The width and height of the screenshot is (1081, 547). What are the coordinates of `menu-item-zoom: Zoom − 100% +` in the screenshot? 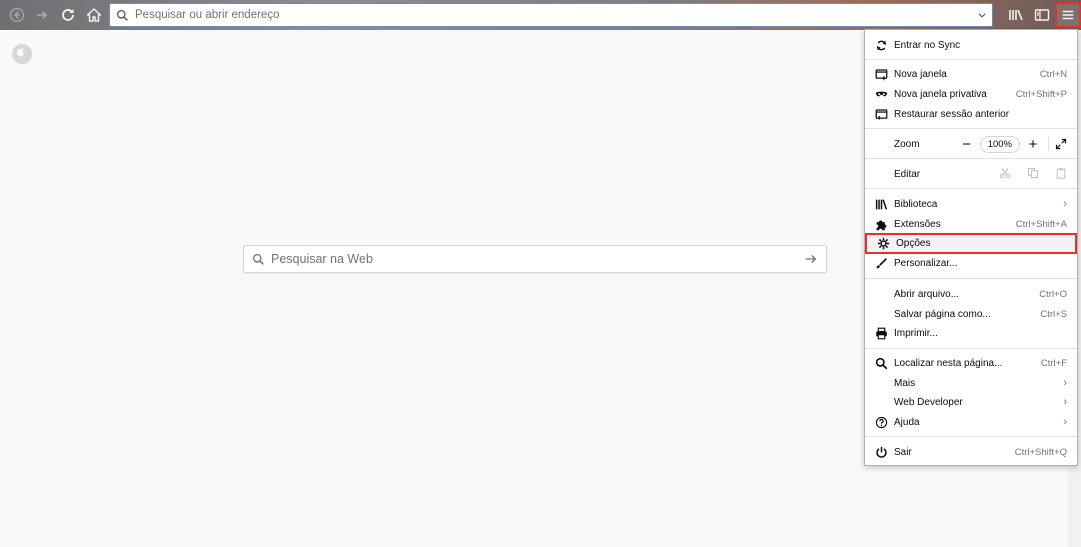 It's located at (971, 144).